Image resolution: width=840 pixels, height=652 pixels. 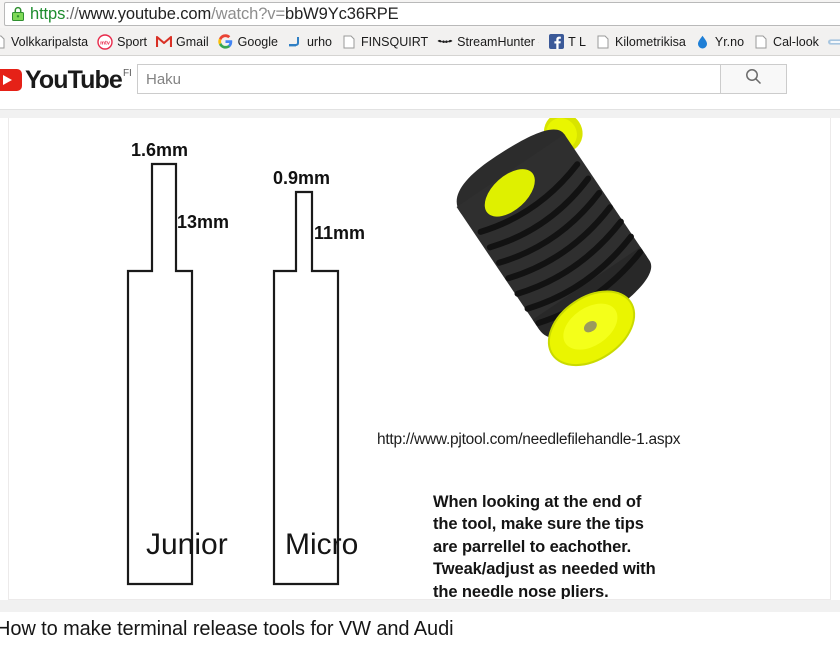 I want to click on bookmark-label: urho, so click(x=319, y=41).